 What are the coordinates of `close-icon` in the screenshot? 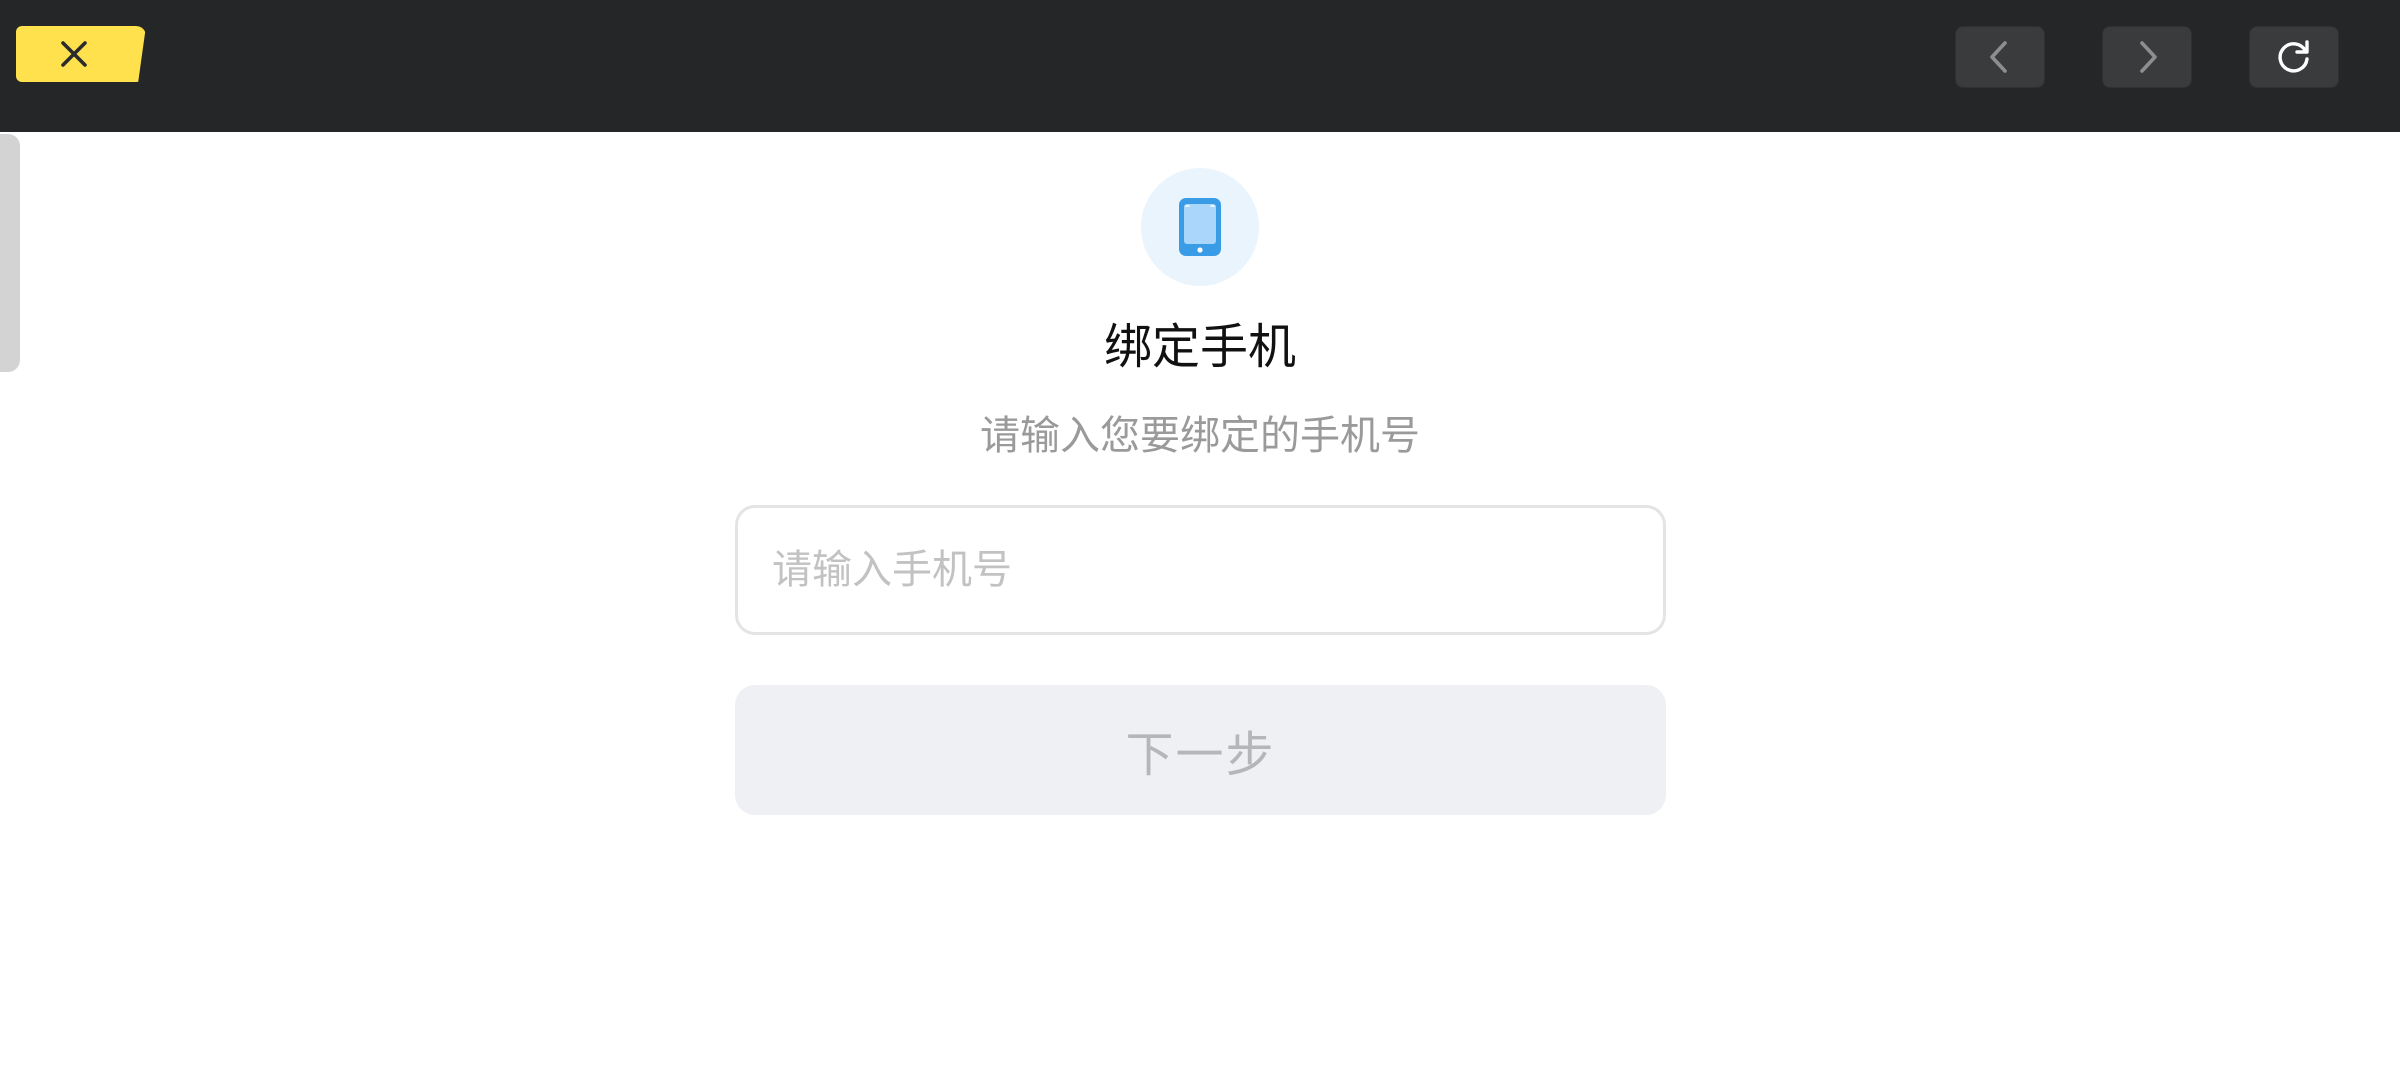 It's located at (74, 54).